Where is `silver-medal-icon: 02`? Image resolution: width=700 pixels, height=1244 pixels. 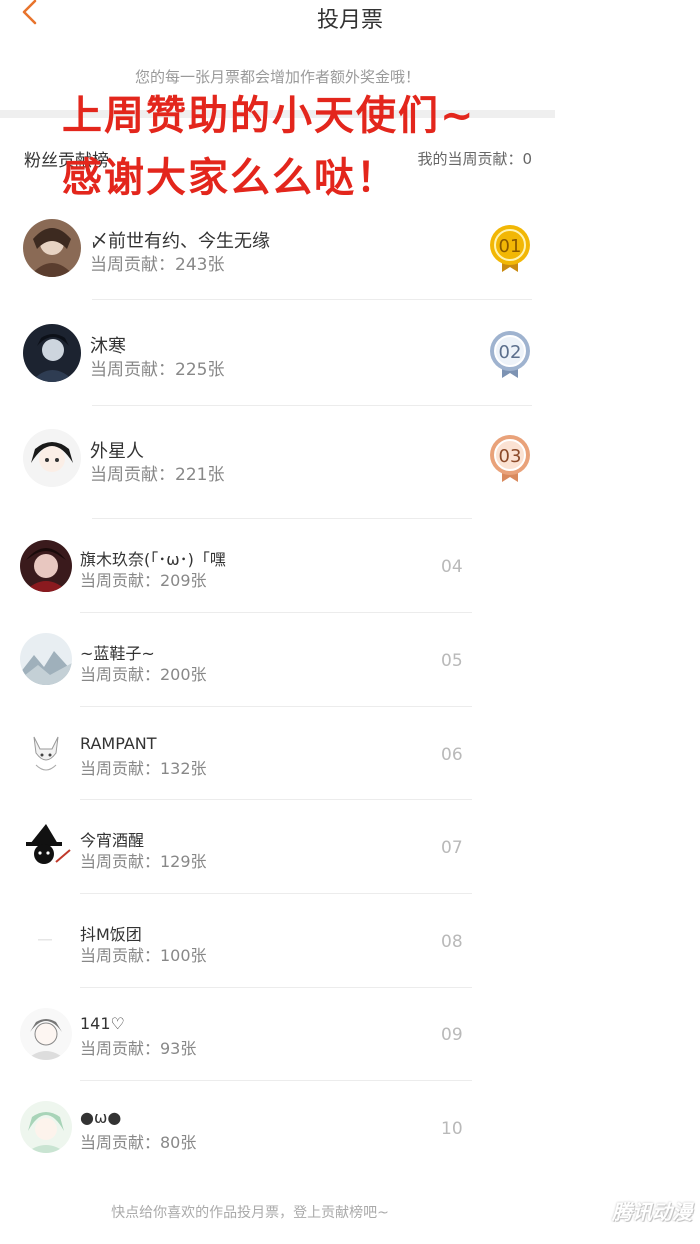
silver-medal-icon: 02 is located at coordinates (510, 355).